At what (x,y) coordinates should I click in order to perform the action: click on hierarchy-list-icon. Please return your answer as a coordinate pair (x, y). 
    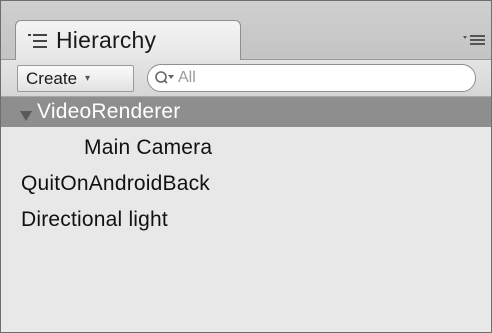
    Looking at the image, I should click on (38, 41).